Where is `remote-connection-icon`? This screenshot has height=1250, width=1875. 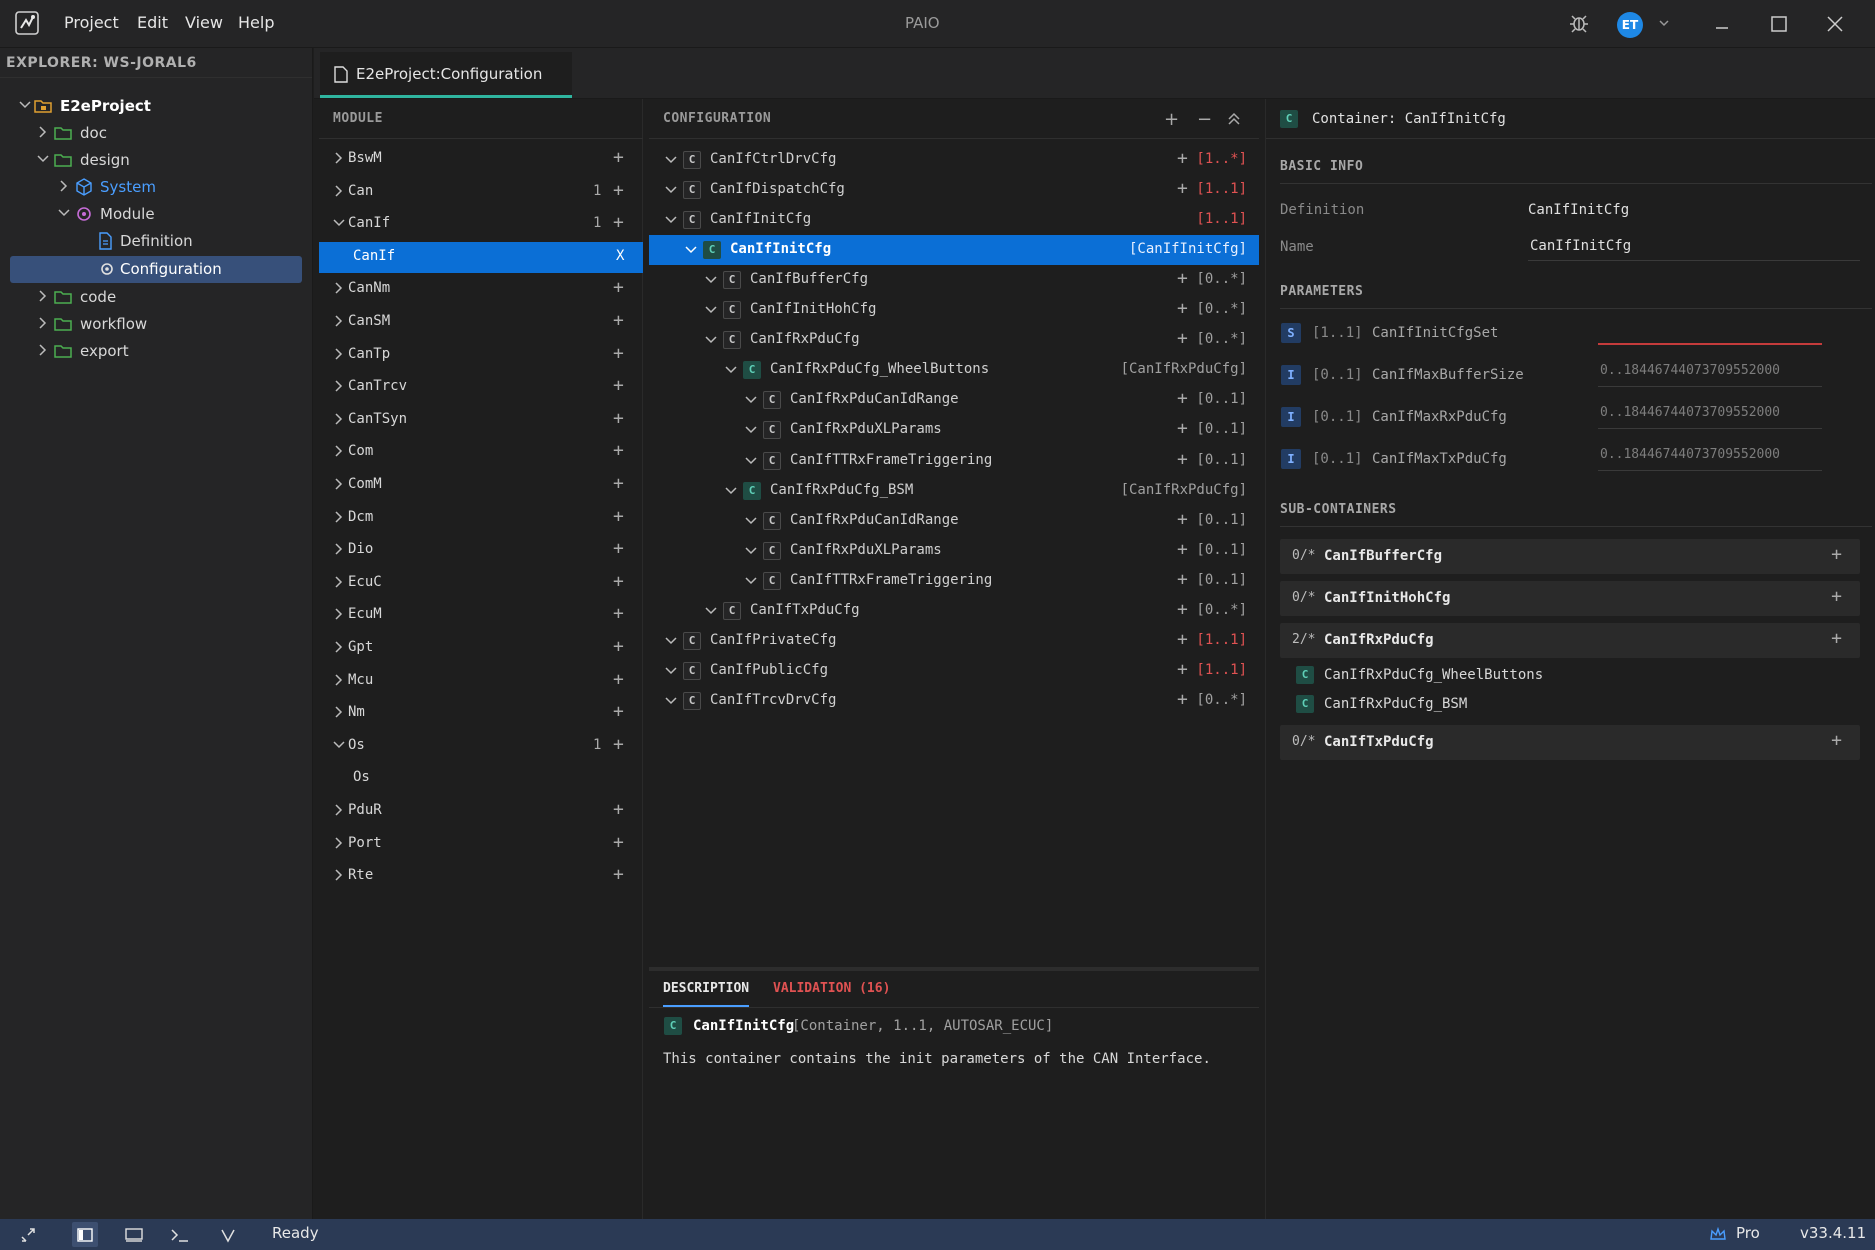 remote-connection-icon is located at coordinates (28, 1235).